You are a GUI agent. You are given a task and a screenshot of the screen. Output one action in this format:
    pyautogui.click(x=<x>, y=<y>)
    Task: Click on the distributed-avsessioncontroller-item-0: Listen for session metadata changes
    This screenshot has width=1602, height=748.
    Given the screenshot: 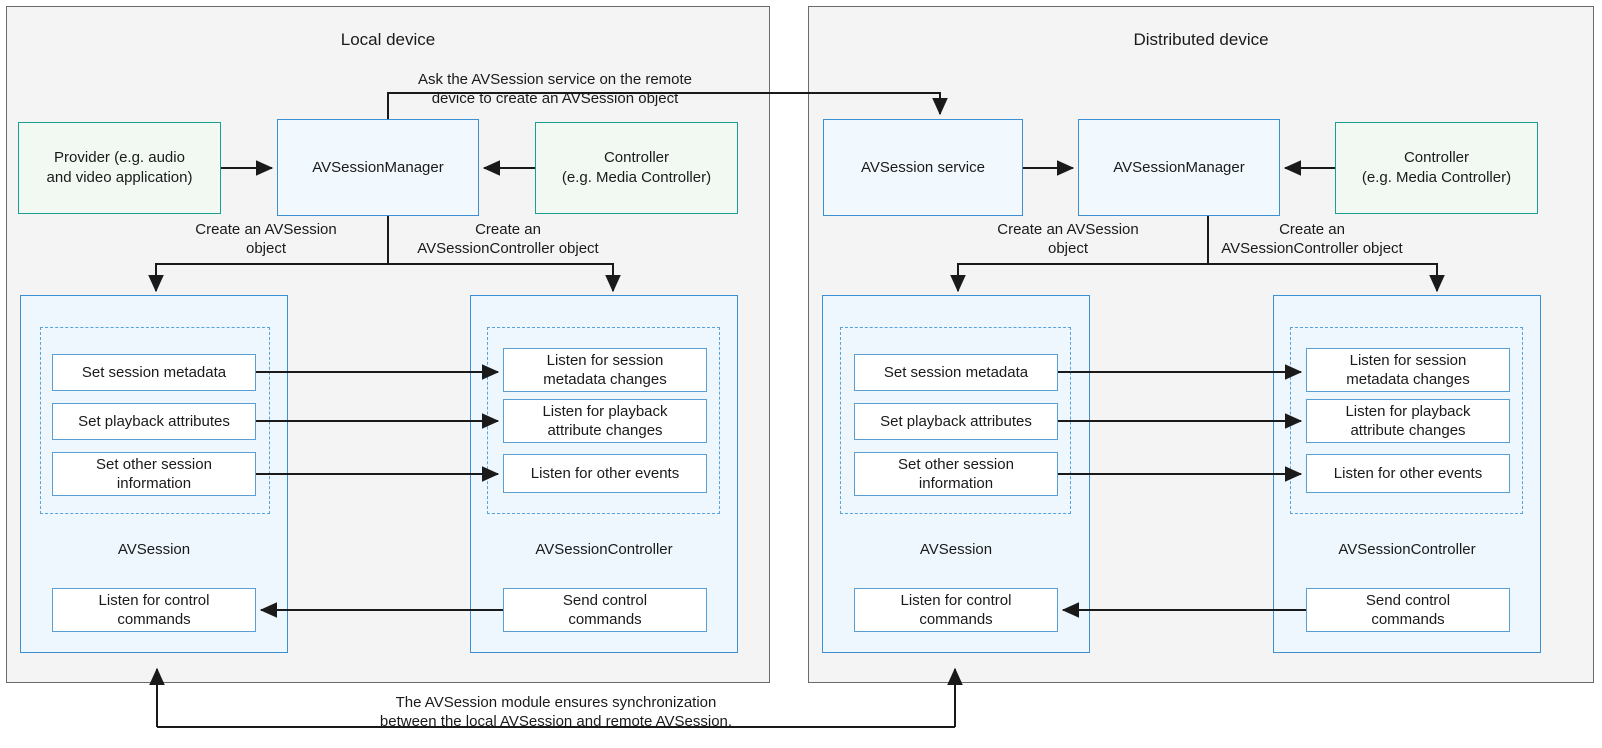 What is the action you would take?
    pyautogui.click(x=1408, y=370)
    